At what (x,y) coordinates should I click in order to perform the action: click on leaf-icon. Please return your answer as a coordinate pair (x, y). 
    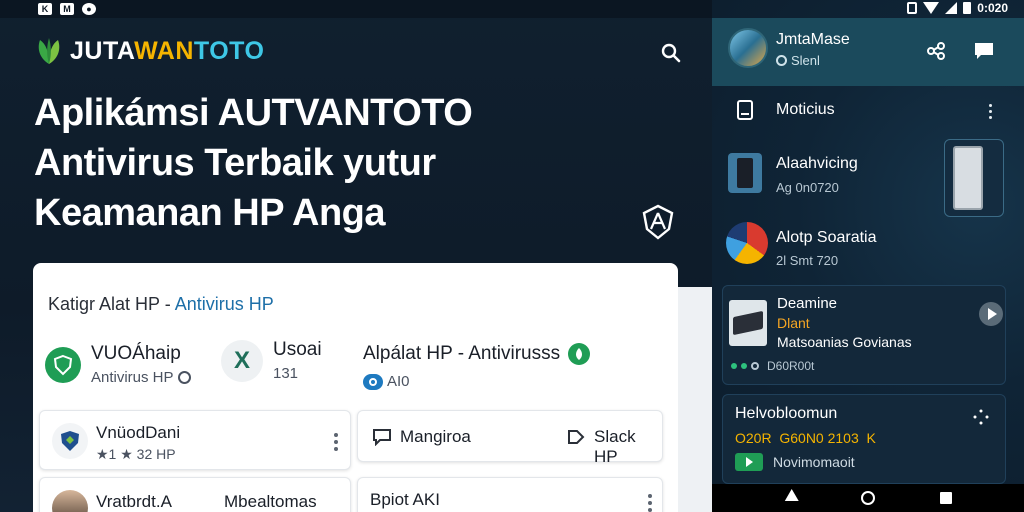
    Looking at the image, I should click on (49, 51).